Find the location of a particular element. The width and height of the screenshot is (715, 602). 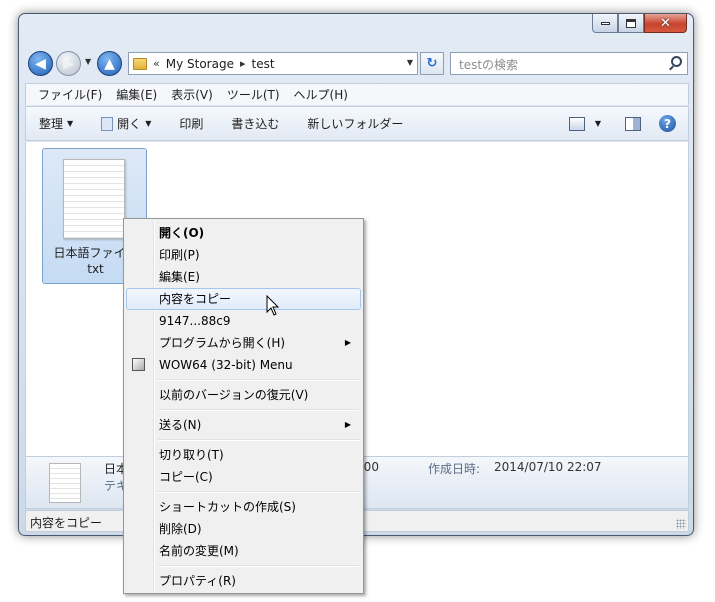

menu-item-cut-label: 切り取り(T) is located at coordinates (191, 455).